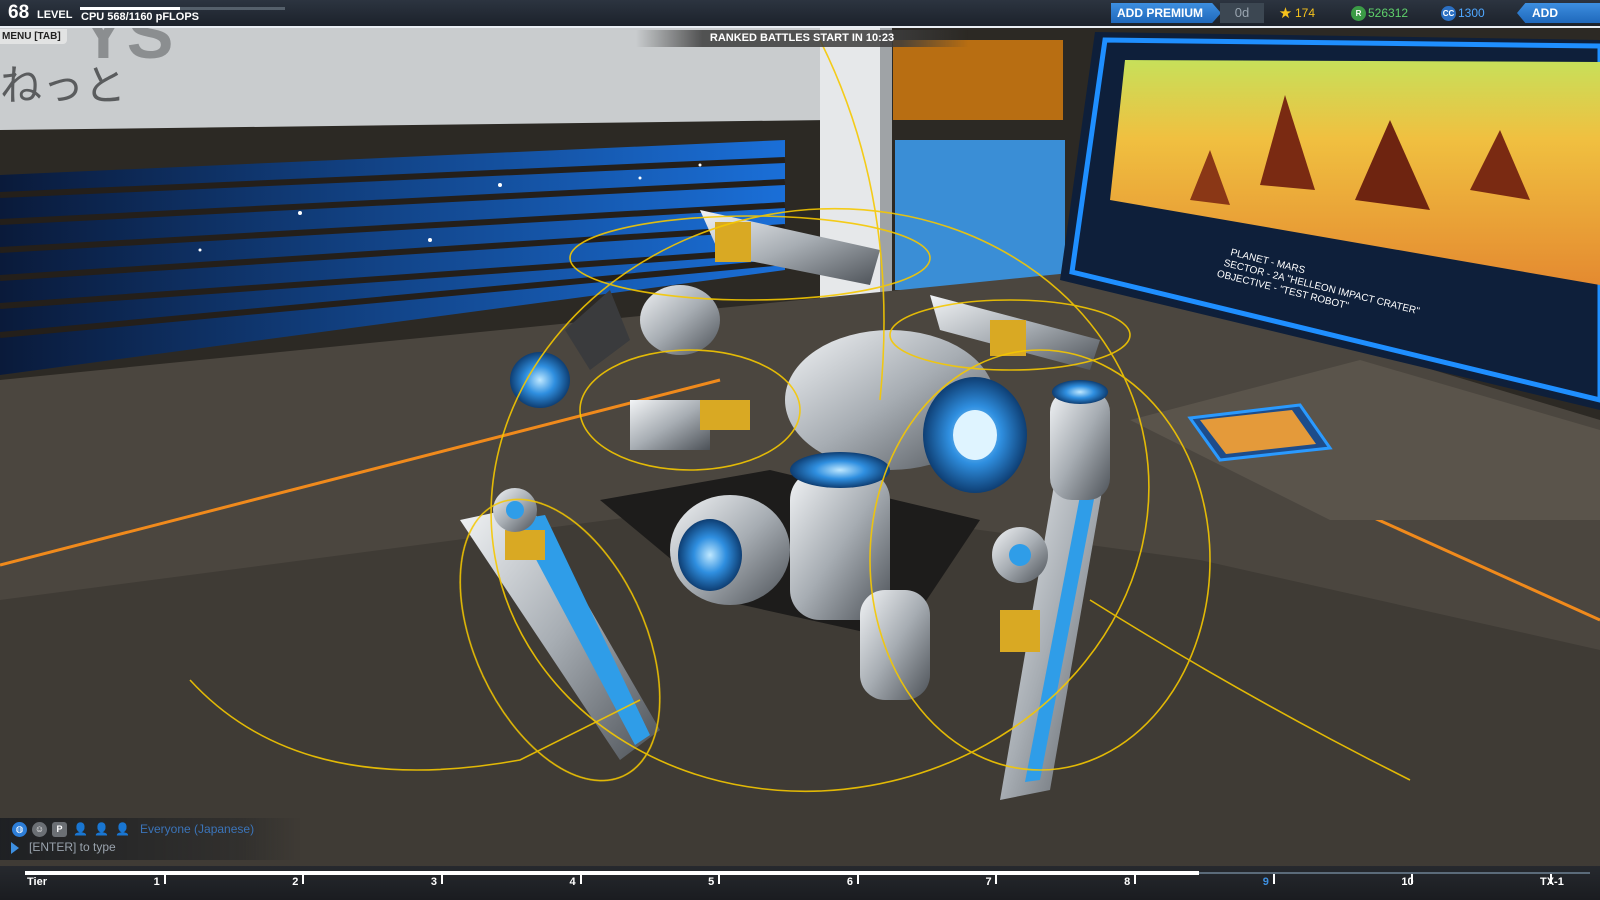  What do you see at coordinates (149, 847) in the screenshot?
I see `chat-input` at bounding box center [149, 847].